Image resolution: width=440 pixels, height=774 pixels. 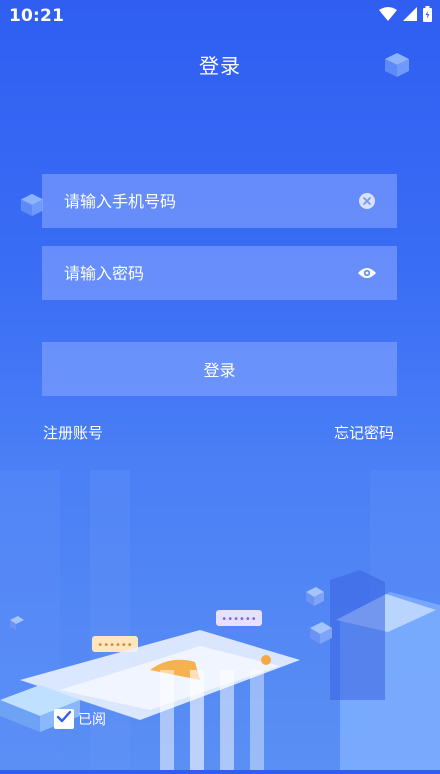 I want to click on checkmark-icon, so click(x=64, y=719).